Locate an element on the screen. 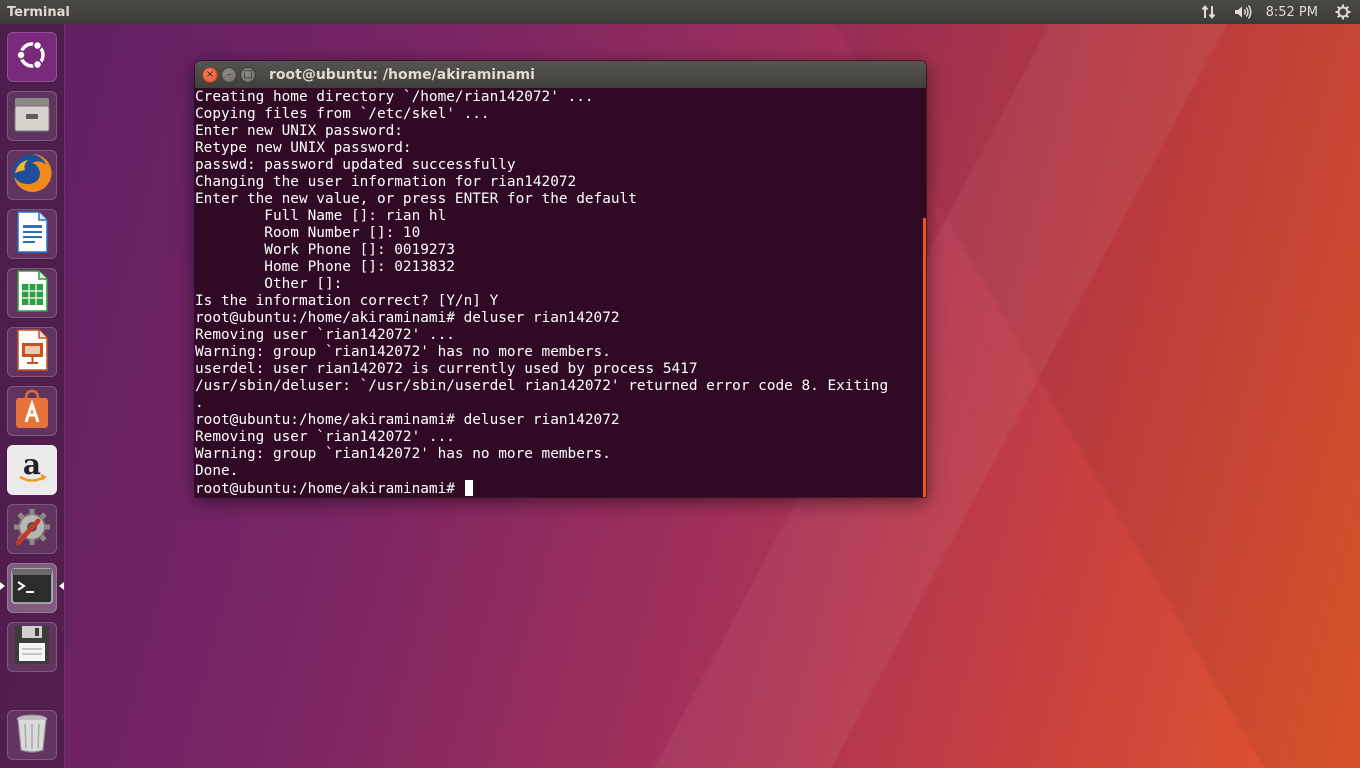  shell-prompt: root@ubuntu:/home/akiraminami# is located at coordinates (329, 489).